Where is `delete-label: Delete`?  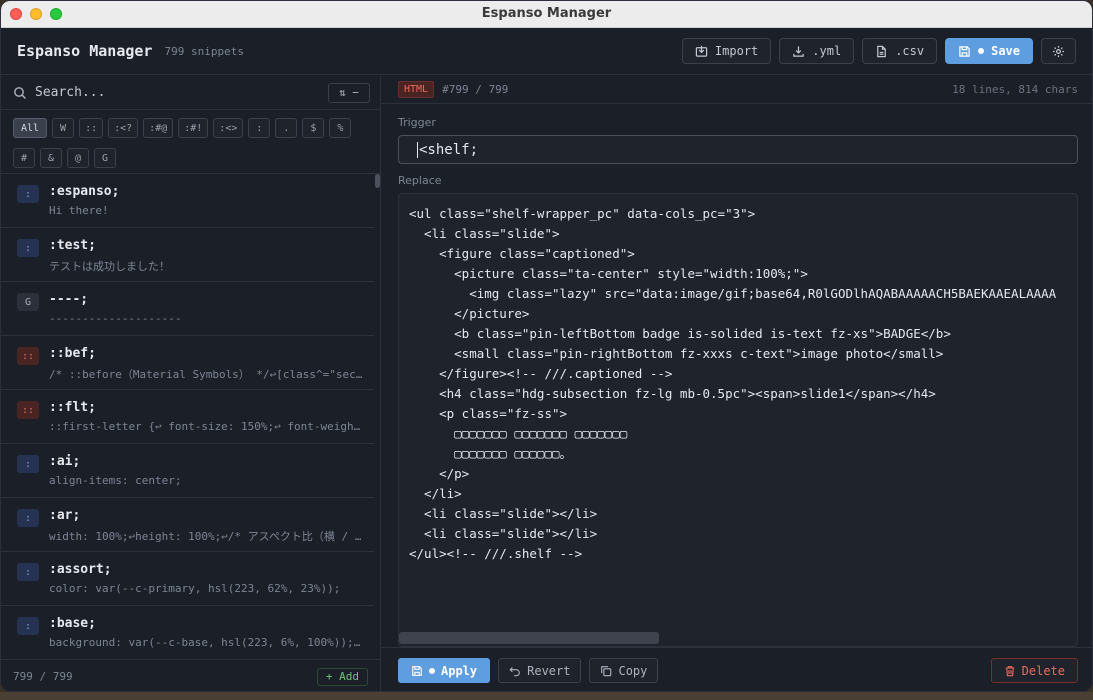
delete-label: Delete is located at coordinates (1043, 670).